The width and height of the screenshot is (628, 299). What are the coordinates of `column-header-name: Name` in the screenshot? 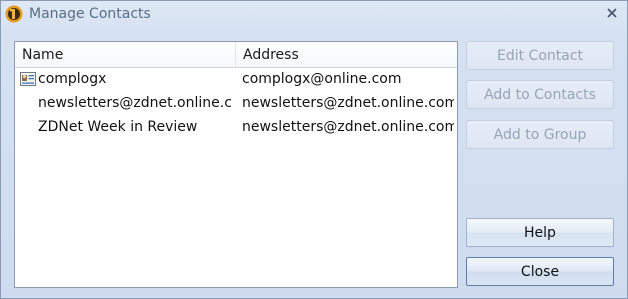 It's located at (125, 54).